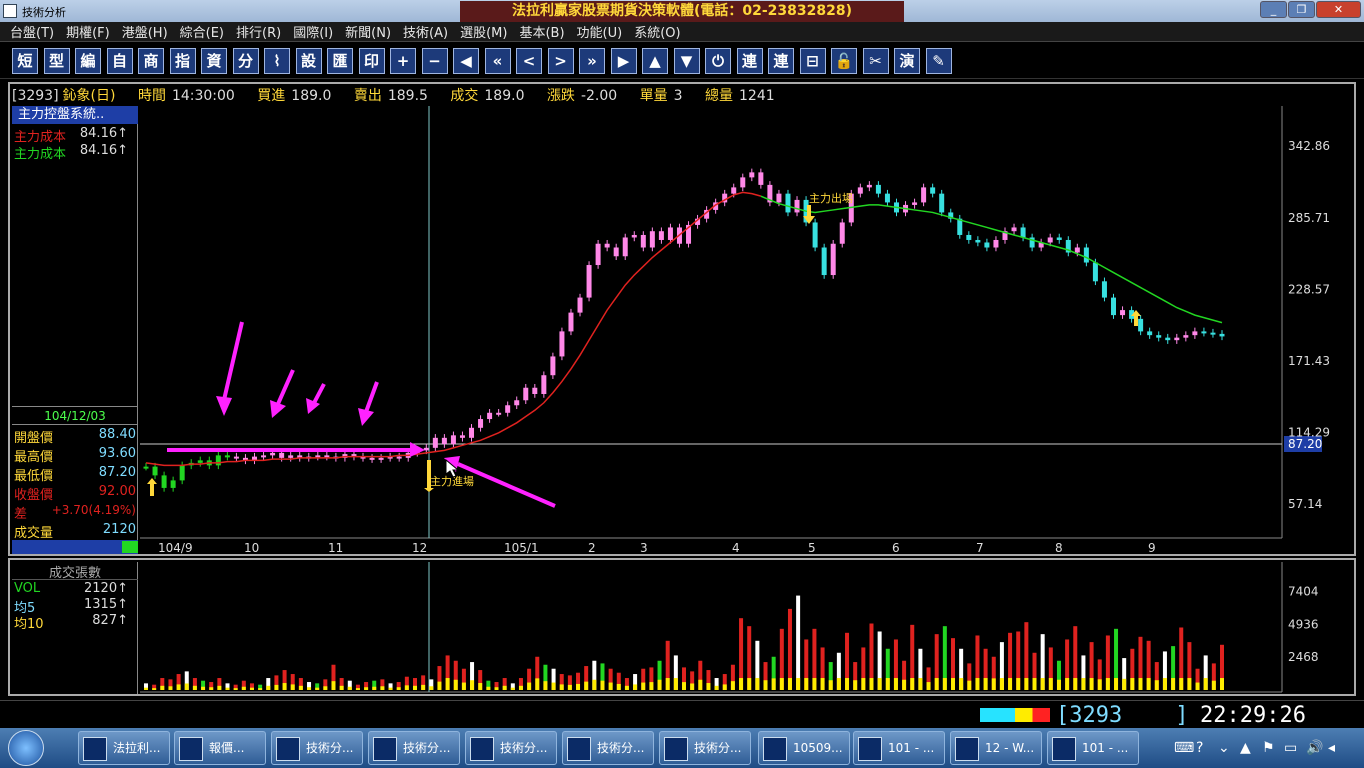  What do you see at coordinates (251, 548) in the screenshot?
I see `x-tick-label: 10` at bounding box center [251, 548].